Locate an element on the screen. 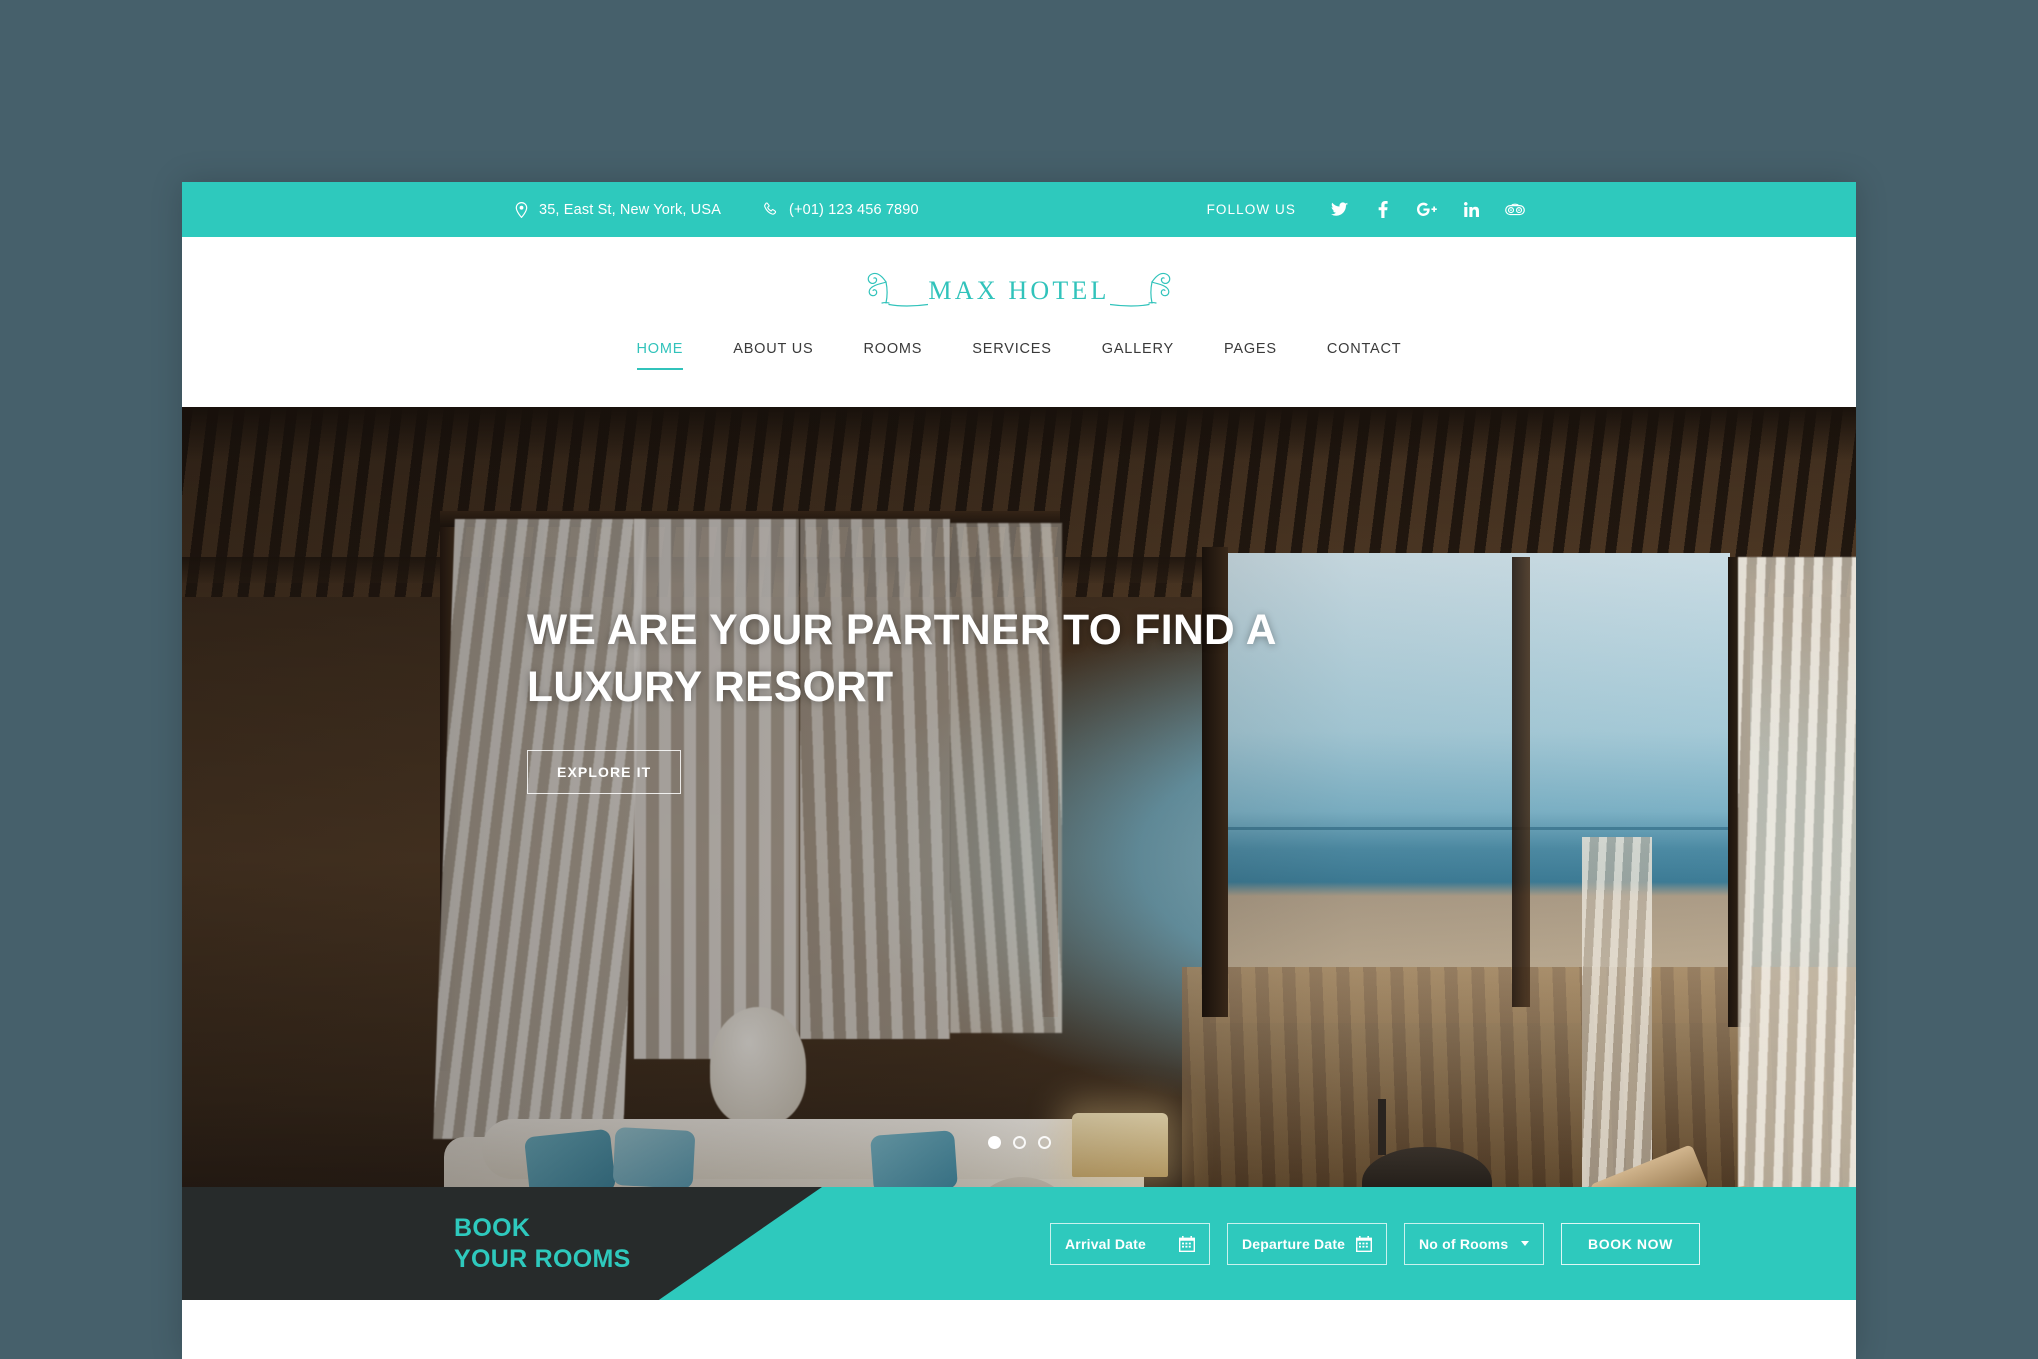 The height and width of the screenshot is (1359, 2038). nav-item-home: HOME is located at coordinates (660, 355).